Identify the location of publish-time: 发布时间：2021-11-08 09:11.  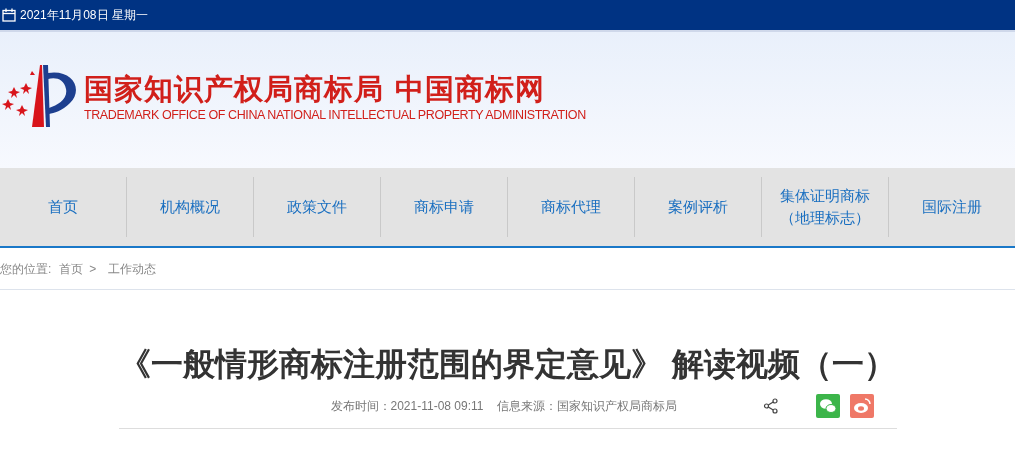
(407, 406).